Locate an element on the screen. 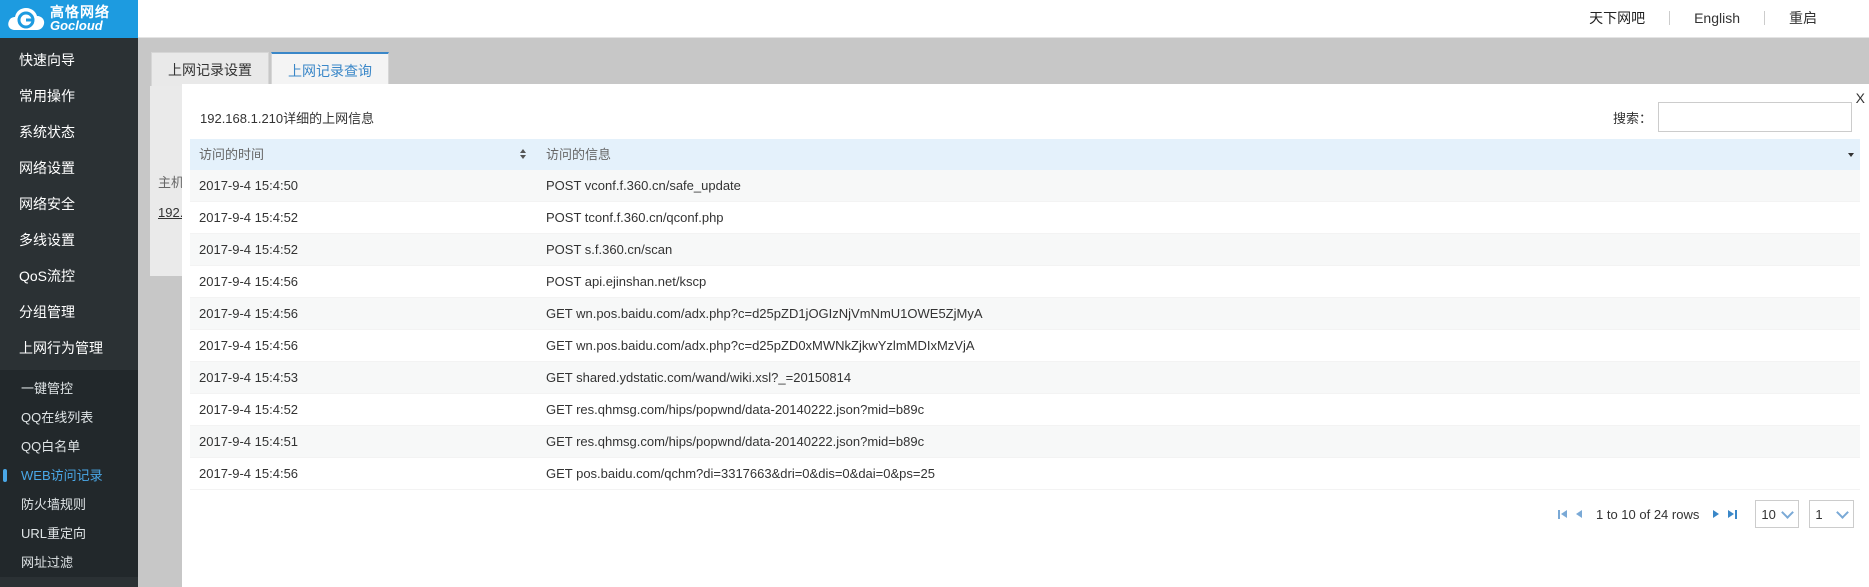 The image size is (1869, 587). cell-info: POST api.ejinshan.net/kscp is located at coordinates (626, 281).